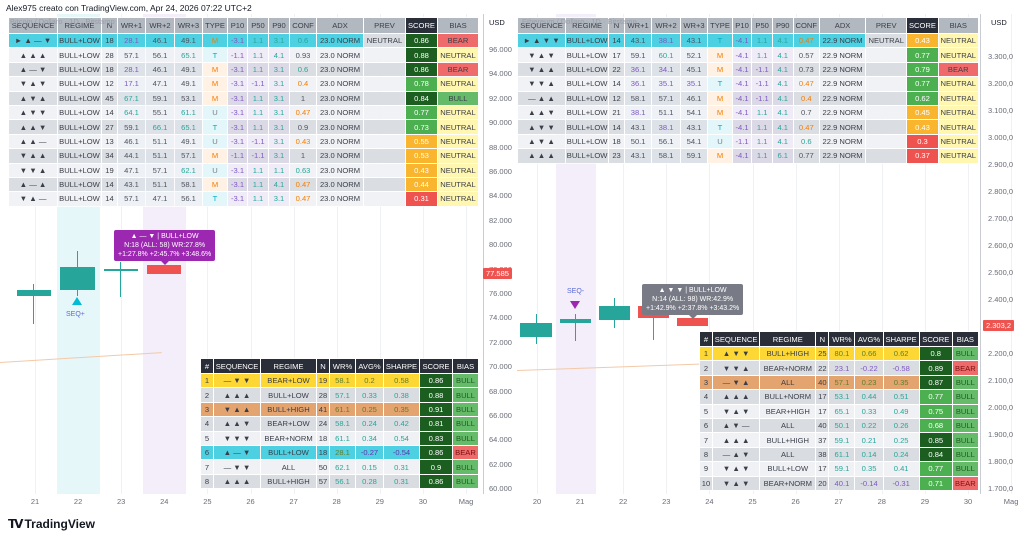  Describe the element at coordinates (782, 156) in the screenshot. I see `cell-p90: 6.1` at that location.